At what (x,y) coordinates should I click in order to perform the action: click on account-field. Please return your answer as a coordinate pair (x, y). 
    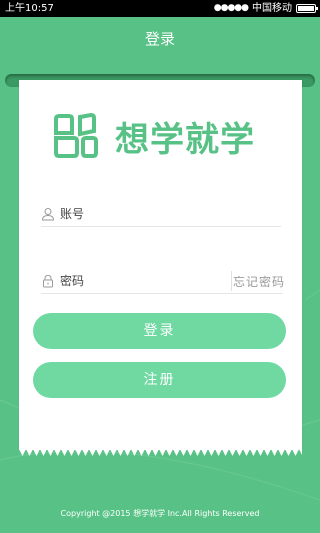
    Looking at the image, I should click on (161, 214).